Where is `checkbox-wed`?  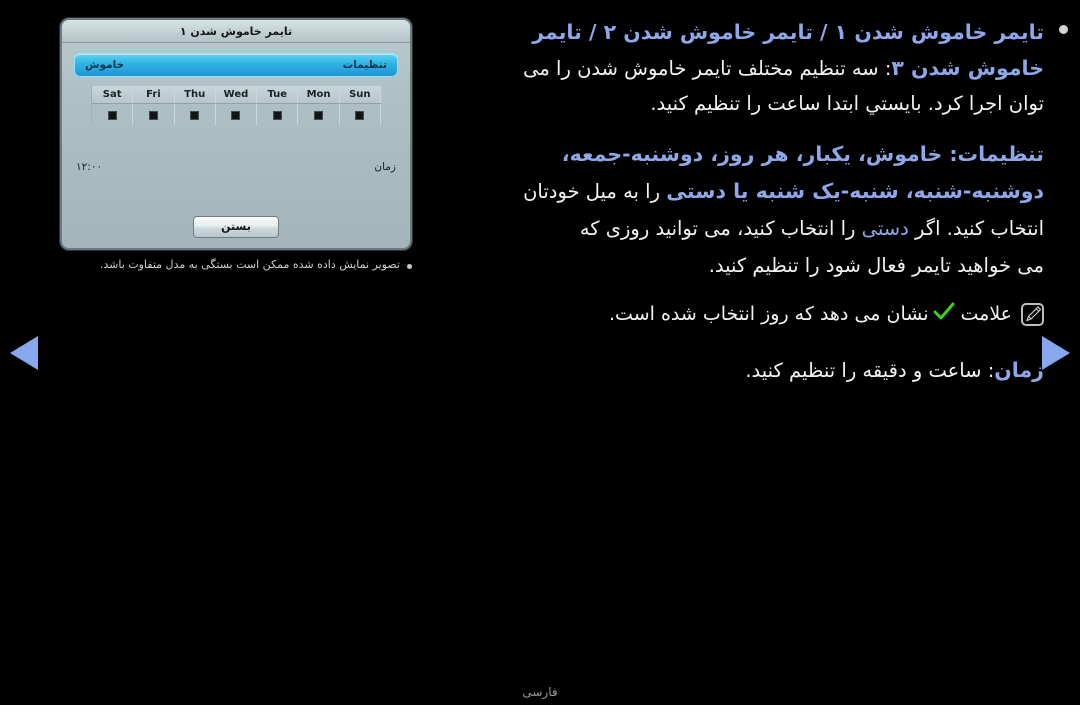
checkbox-wed is located at coordinates (236, 115).